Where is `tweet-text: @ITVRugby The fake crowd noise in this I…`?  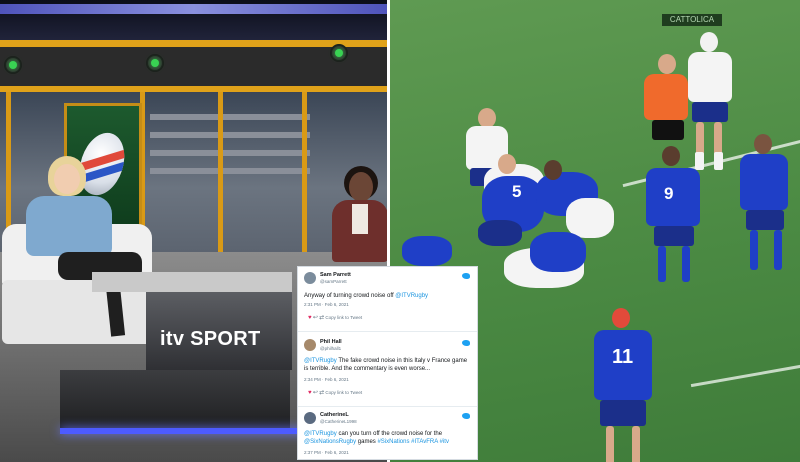 tweet-text: @ITVRugby The fake crowd noise in this I… is located at coordinates (387, 365).